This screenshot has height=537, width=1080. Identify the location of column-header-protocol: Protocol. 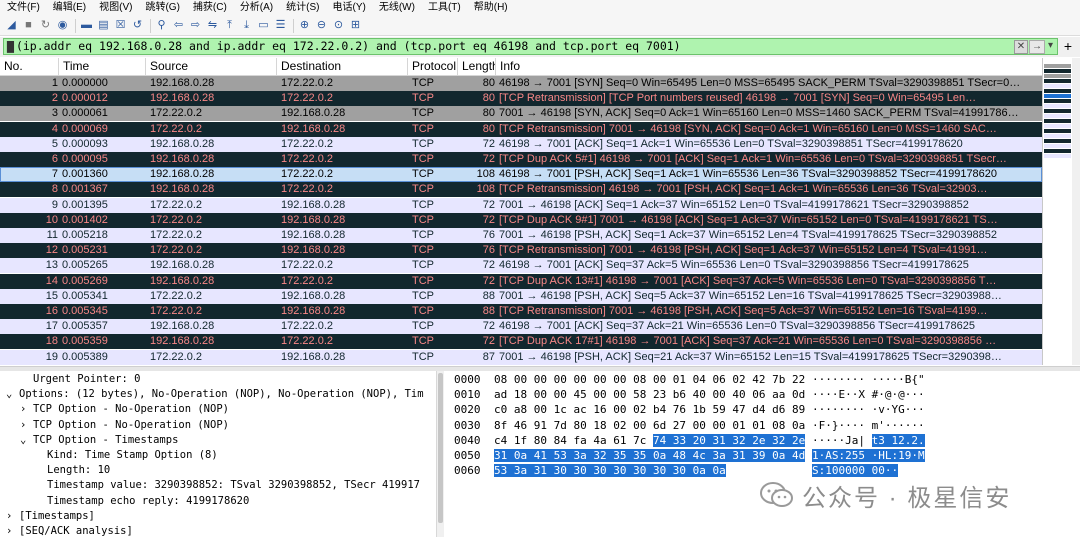
(433, 66).